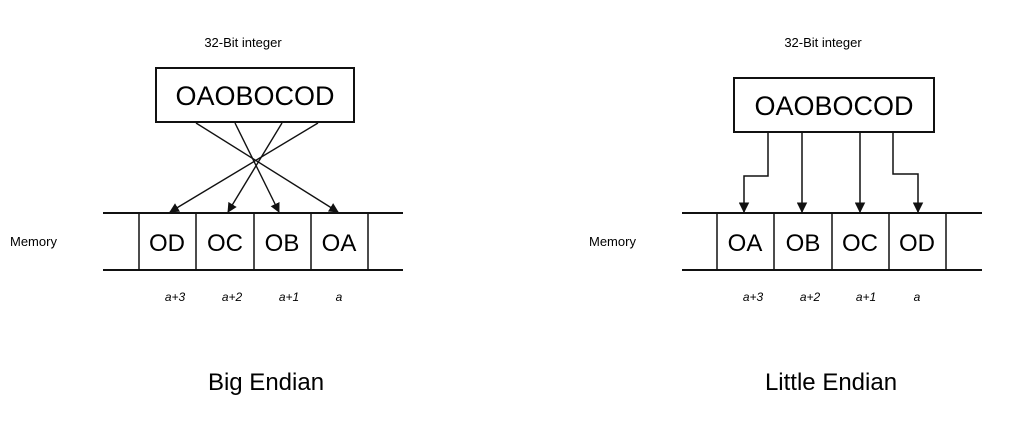  I want to click on little-endian-header: 32-Bit integer, so click(823, 42).